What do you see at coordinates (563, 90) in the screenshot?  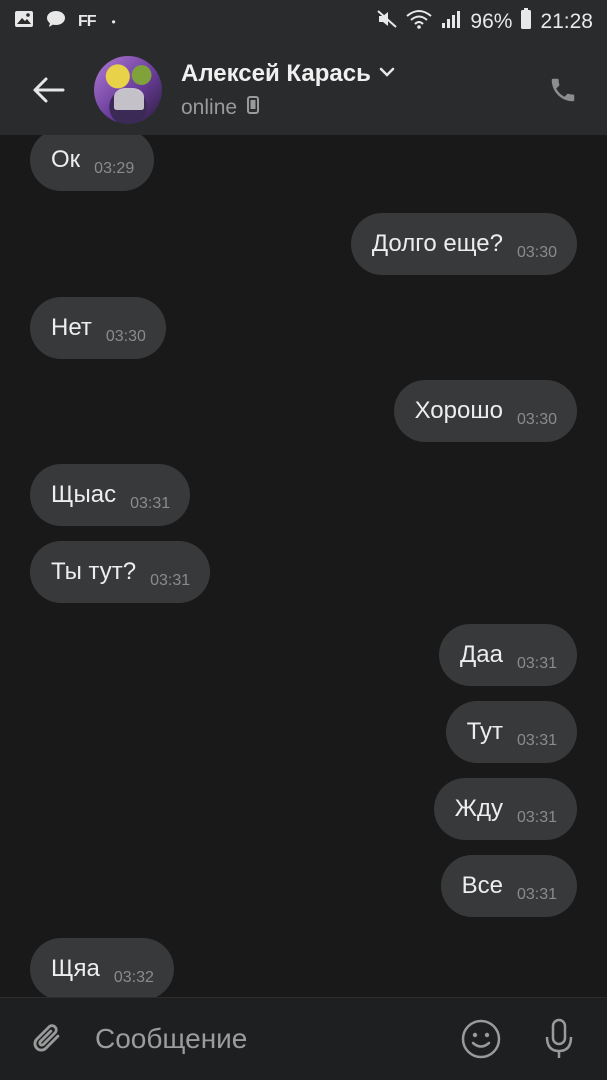 I see `phone-icon` at bounding box center [563, 90].